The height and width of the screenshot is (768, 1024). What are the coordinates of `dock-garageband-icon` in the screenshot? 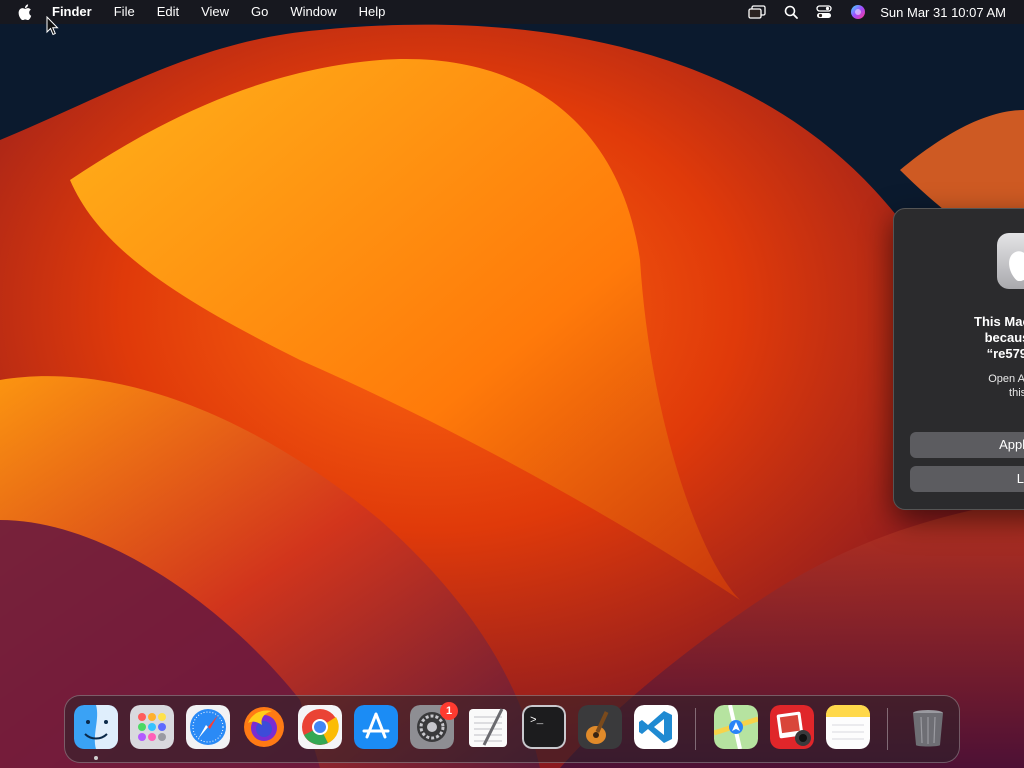 It's located at (600, 727).